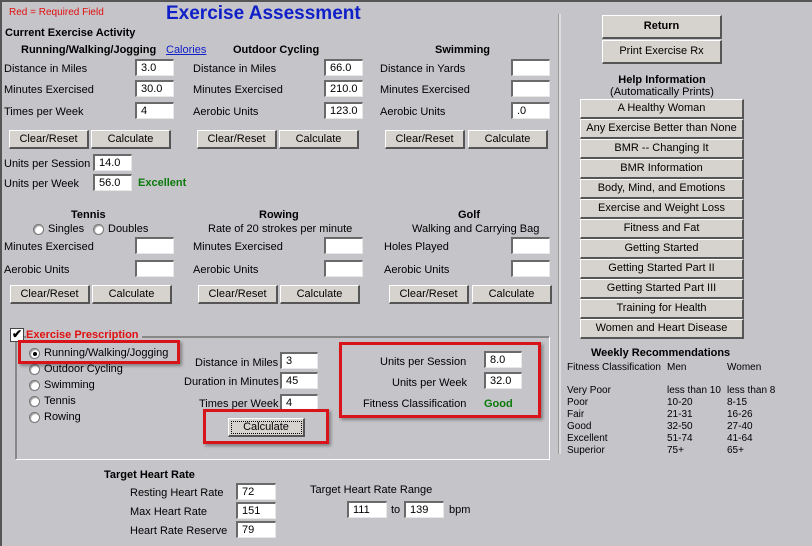  Describe the element at coordinates (512, 294) in the screenshot. I see `golf-calculate-button: Calculate` at that location.